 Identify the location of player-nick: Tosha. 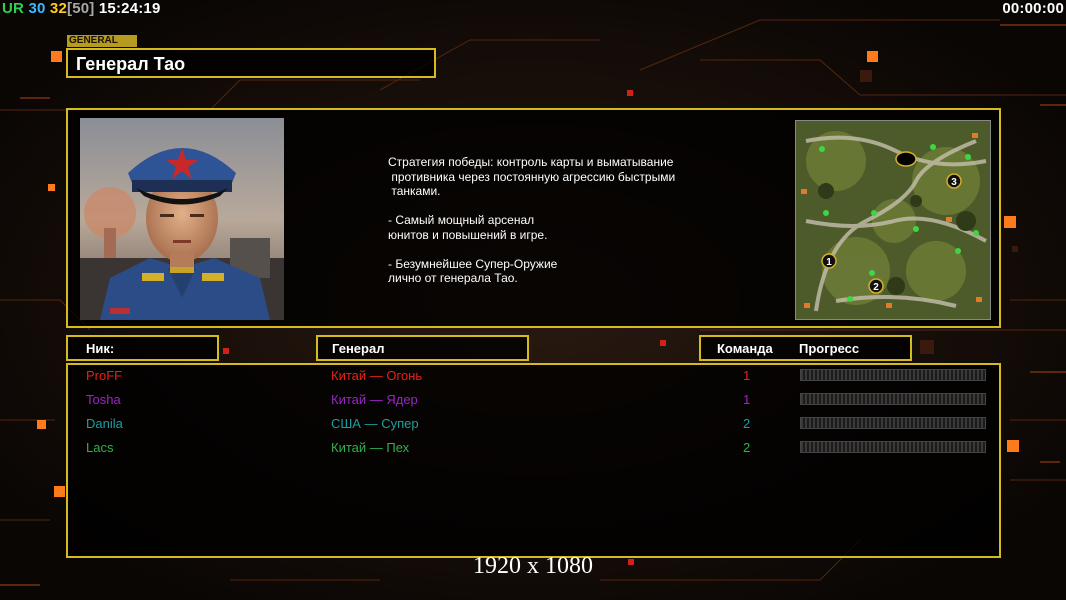
(103, 399).